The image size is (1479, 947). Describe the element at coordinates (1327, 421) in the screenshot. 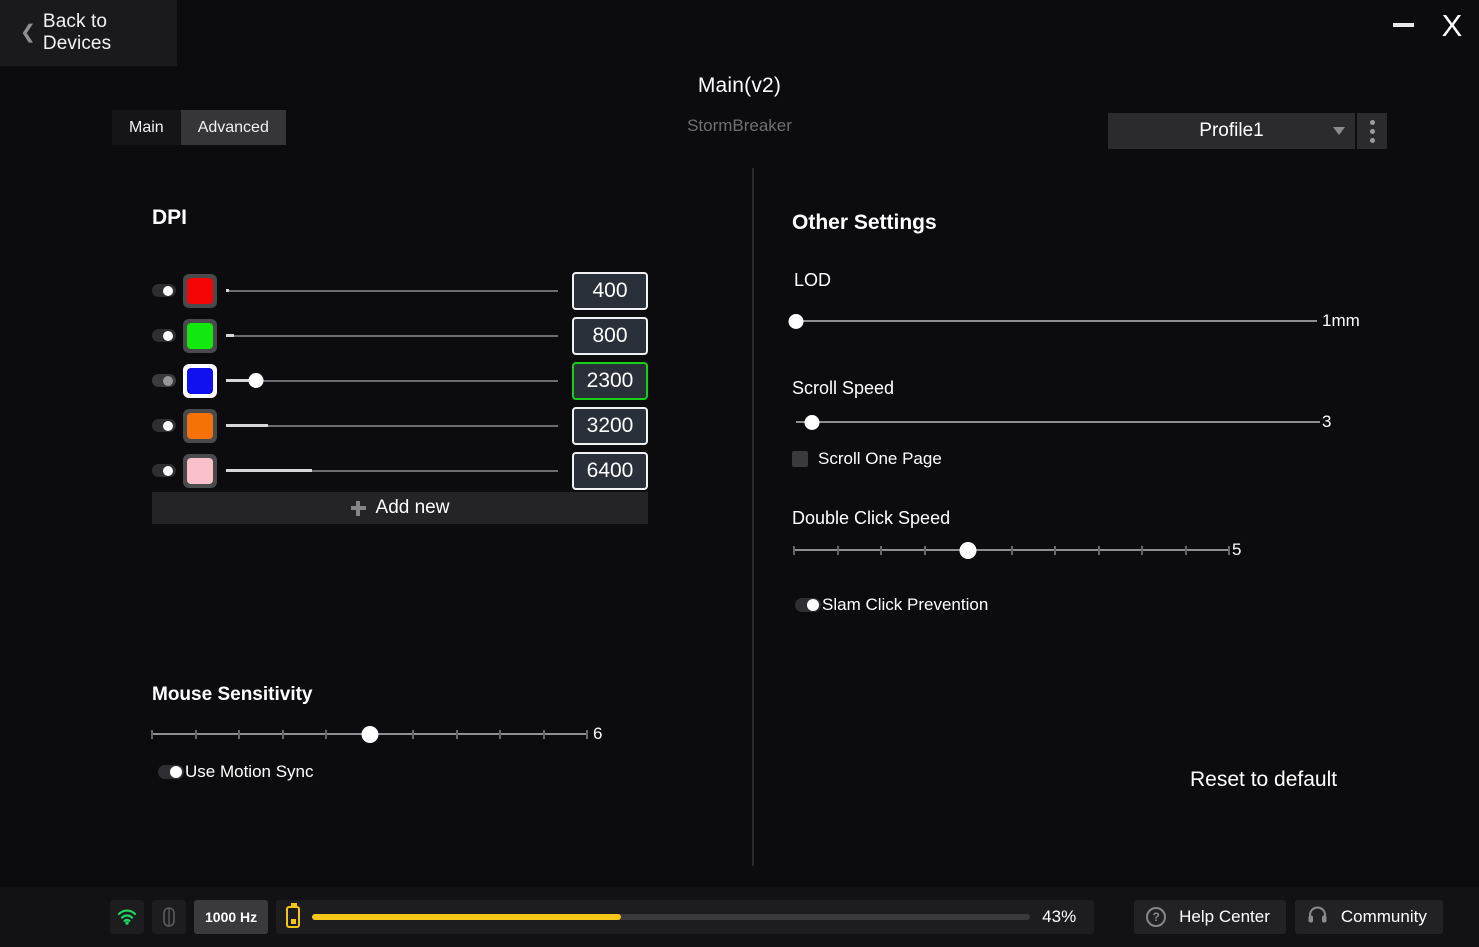

I see `scroll-speed-value: 3` at that location.